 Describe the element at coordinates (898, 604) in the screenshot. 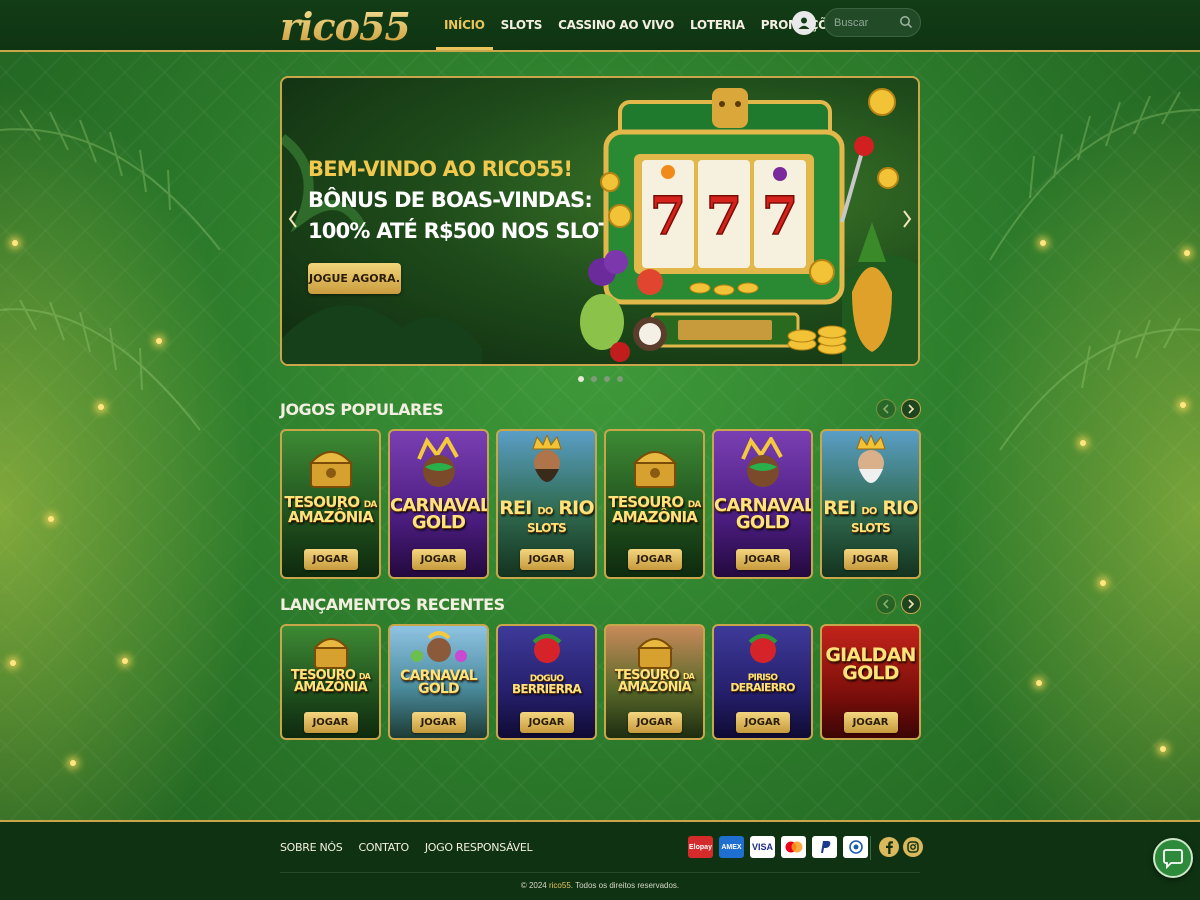

I see `recent-releases-arrows` at that location.